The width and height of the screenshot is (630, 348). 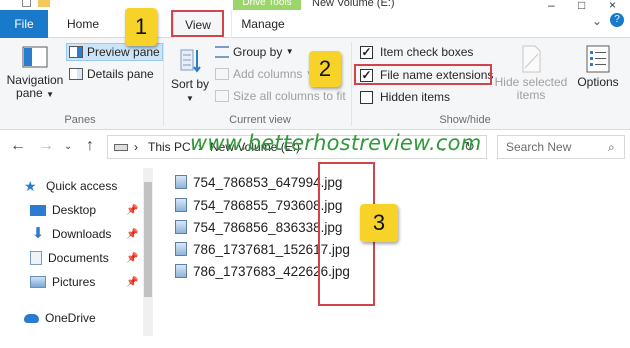 What do you see at coordinates (70, 318) in the screenshot?
I see `nav-item-label: OneDrive` at bounding box center [70, 318].